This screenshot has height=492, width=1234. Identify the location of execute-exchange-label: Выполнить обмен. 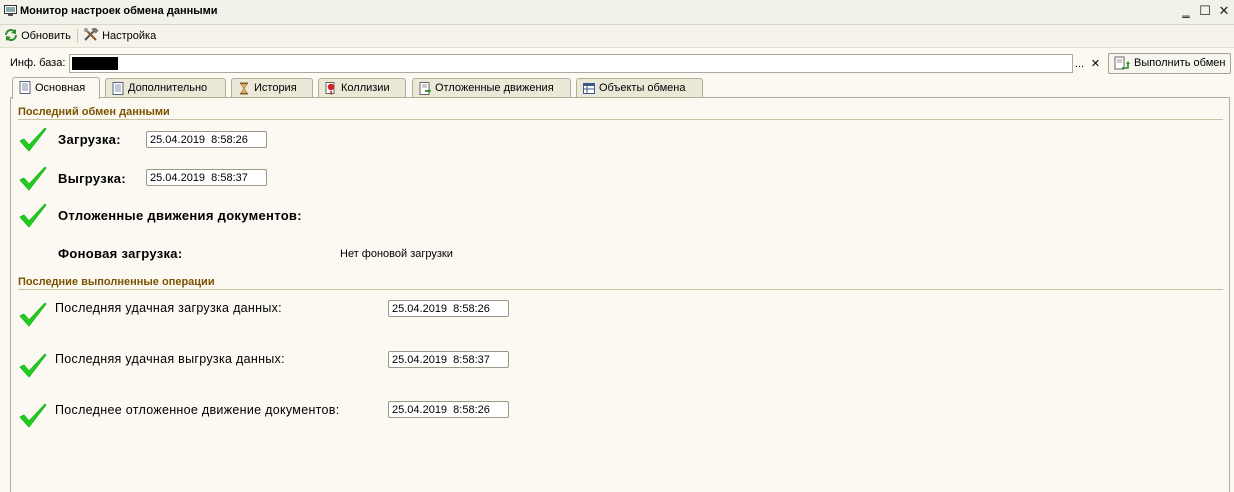
(1180, 63).